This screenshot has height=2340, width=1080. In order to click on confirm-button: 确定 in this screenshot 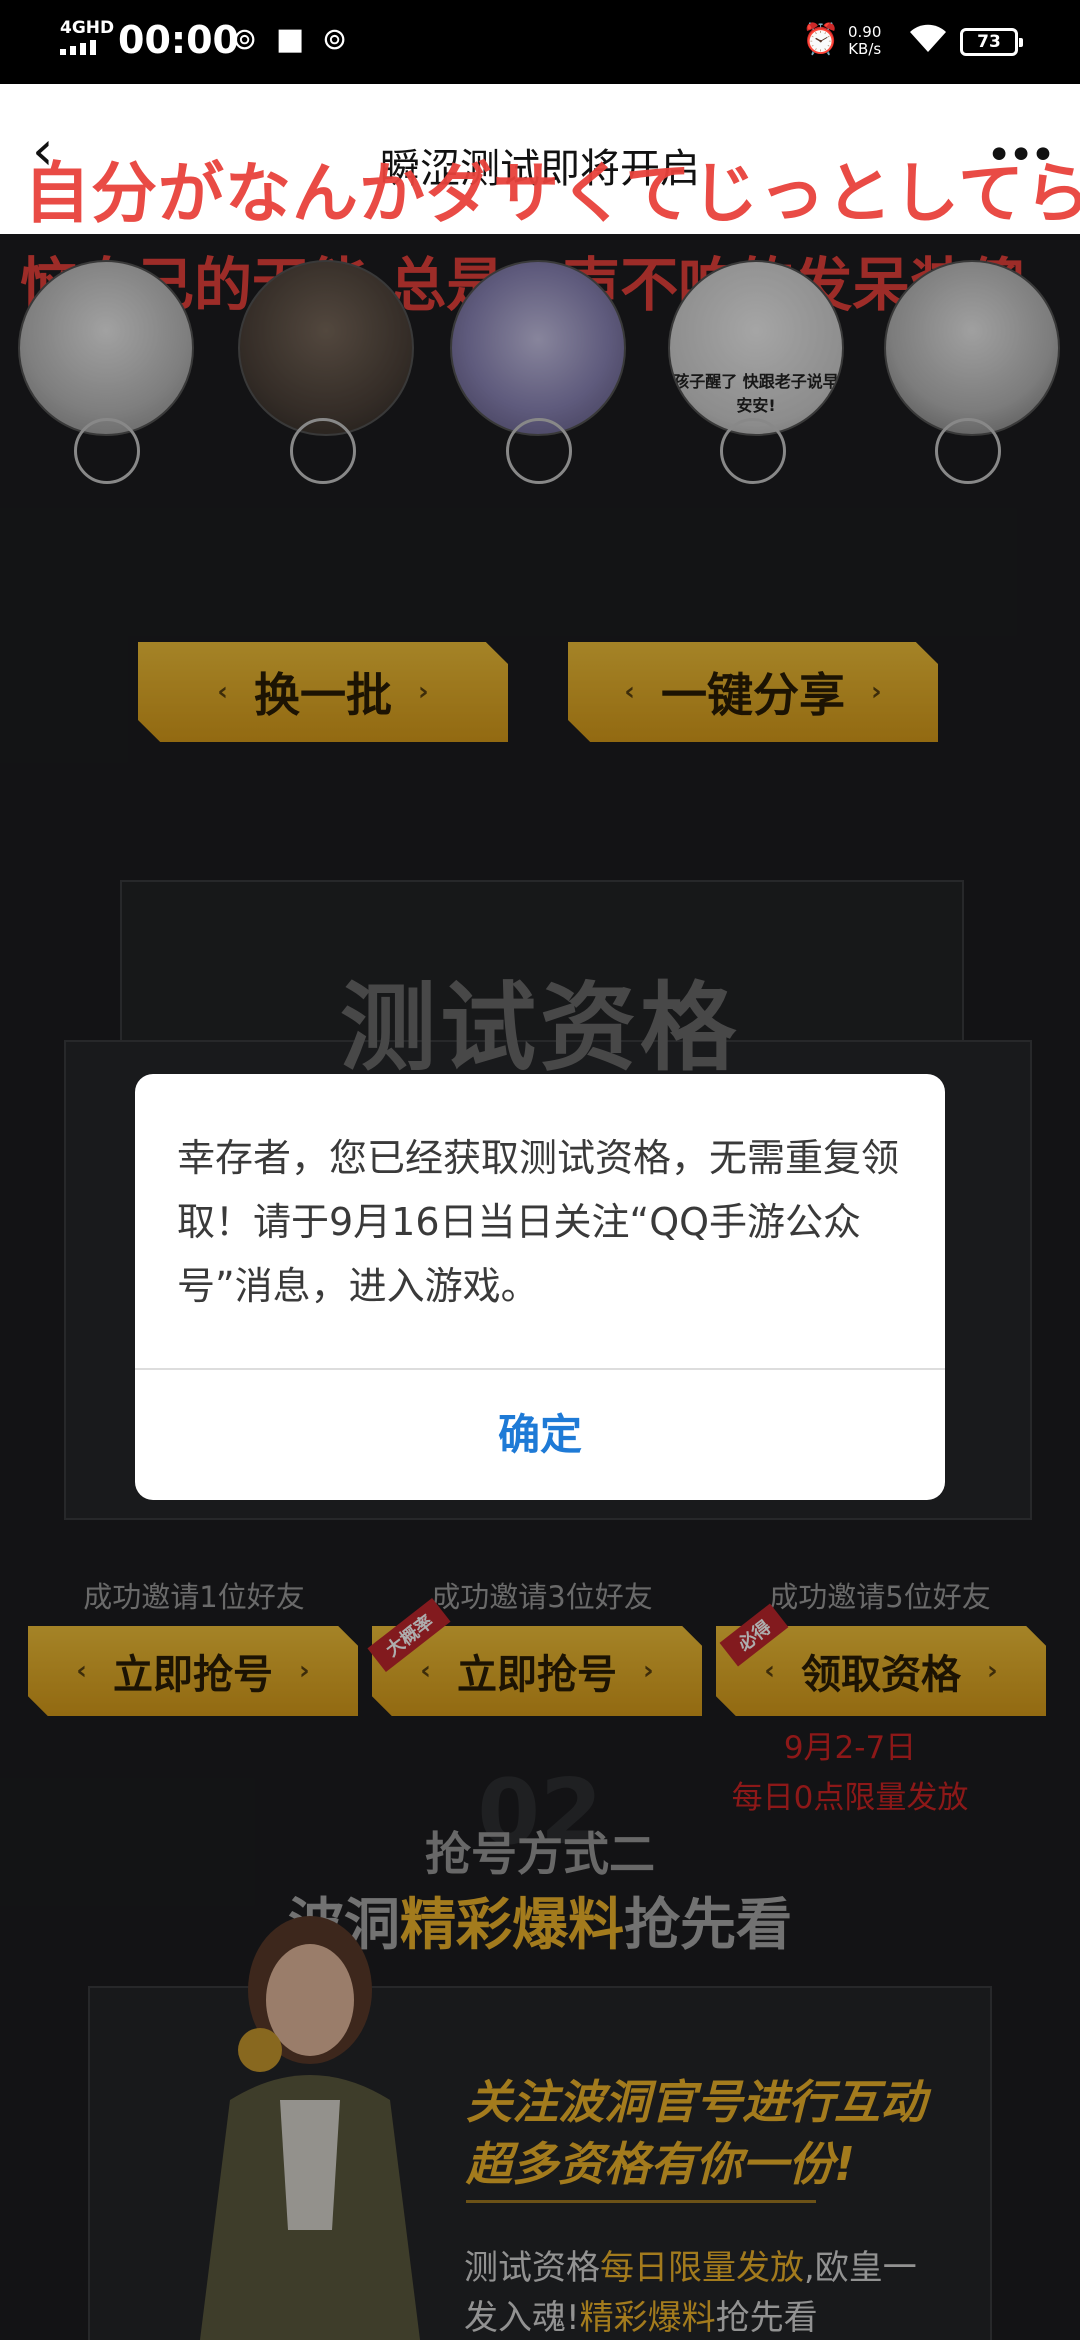, I will do `click(540, 1435)`.